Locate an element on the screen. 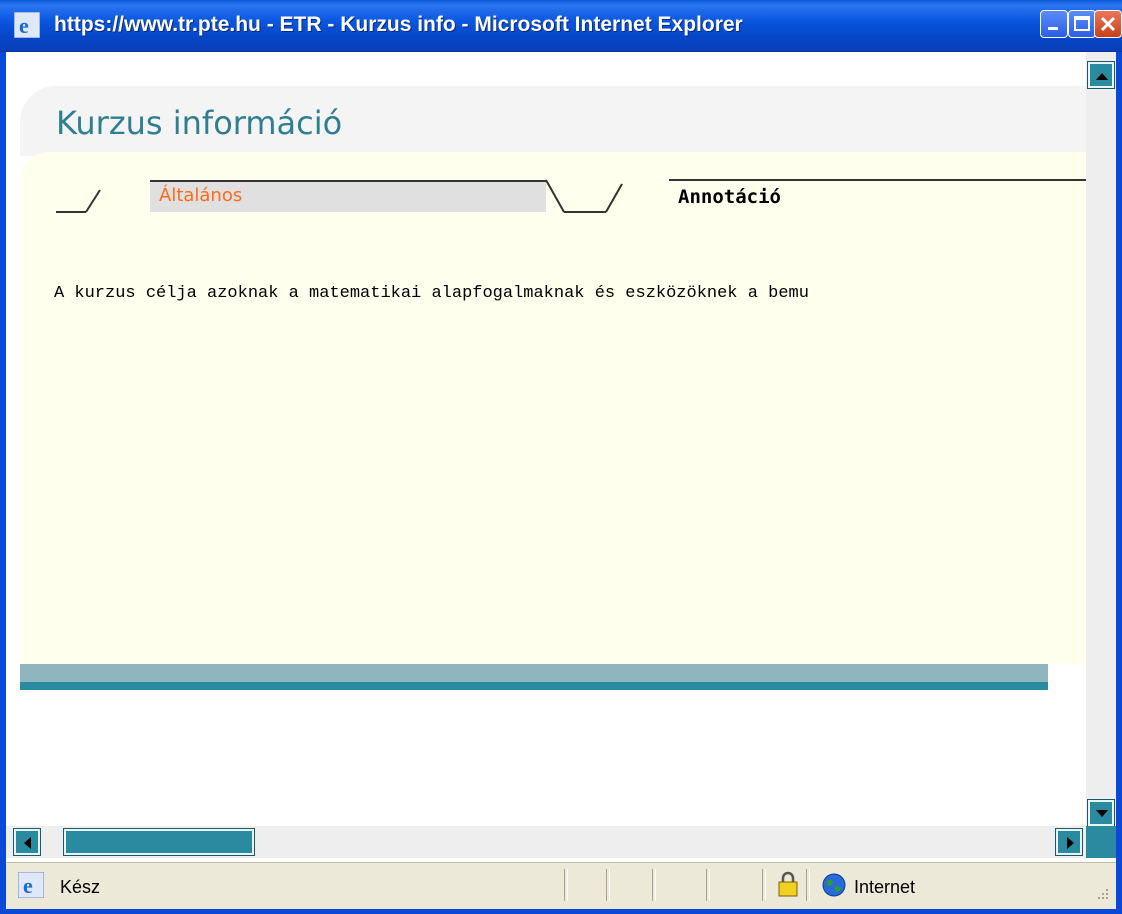 This screenshot has height=914, width=1122. close-icon is located at coordinates (1108, 24).